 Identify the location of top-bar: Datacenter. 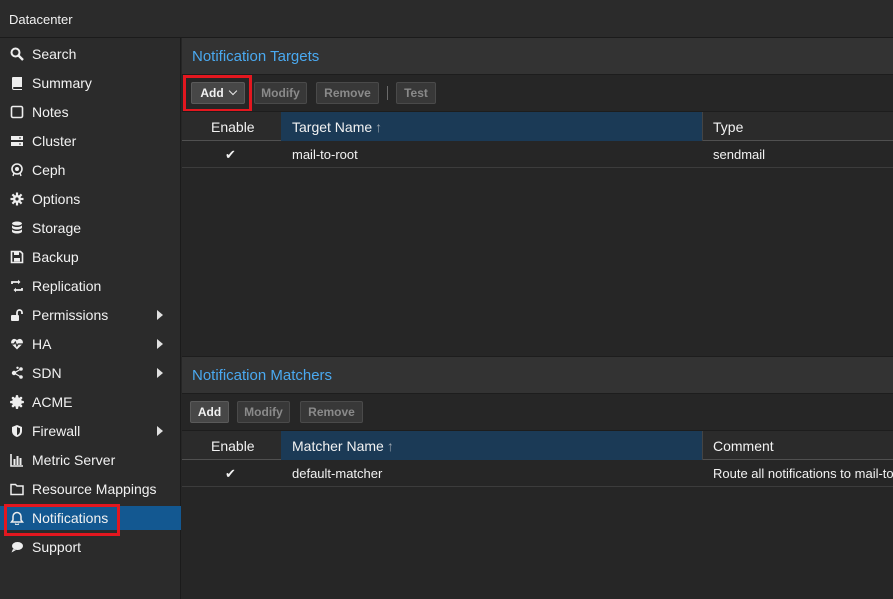
(446, 19).